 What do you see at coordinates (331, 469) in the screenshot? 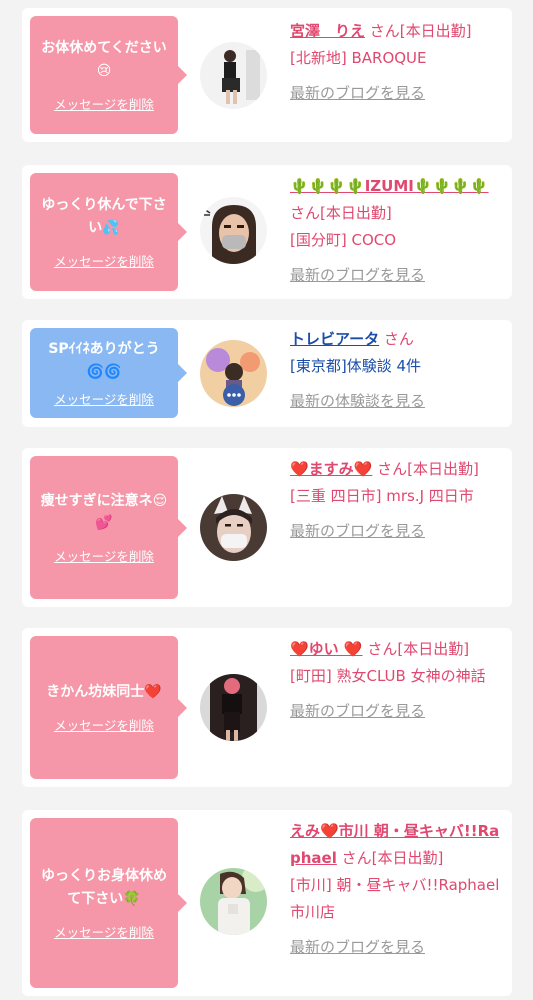
I see `member-name-link: ❤️ますみ❤️` at bounding box center [331, 469].